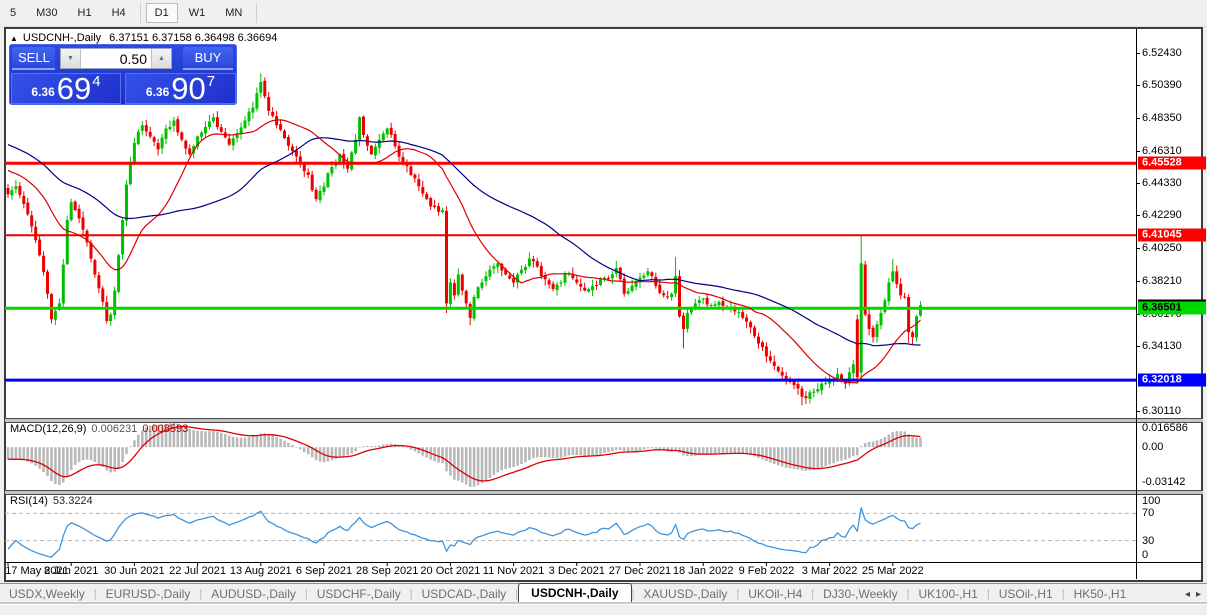 This screenshot has height=615, width=1207. What do you see at coordinates (576, 571) in the screenshot?
I see `date-axis-label: 3 Dec 2021` at bounding box center [576, 571].